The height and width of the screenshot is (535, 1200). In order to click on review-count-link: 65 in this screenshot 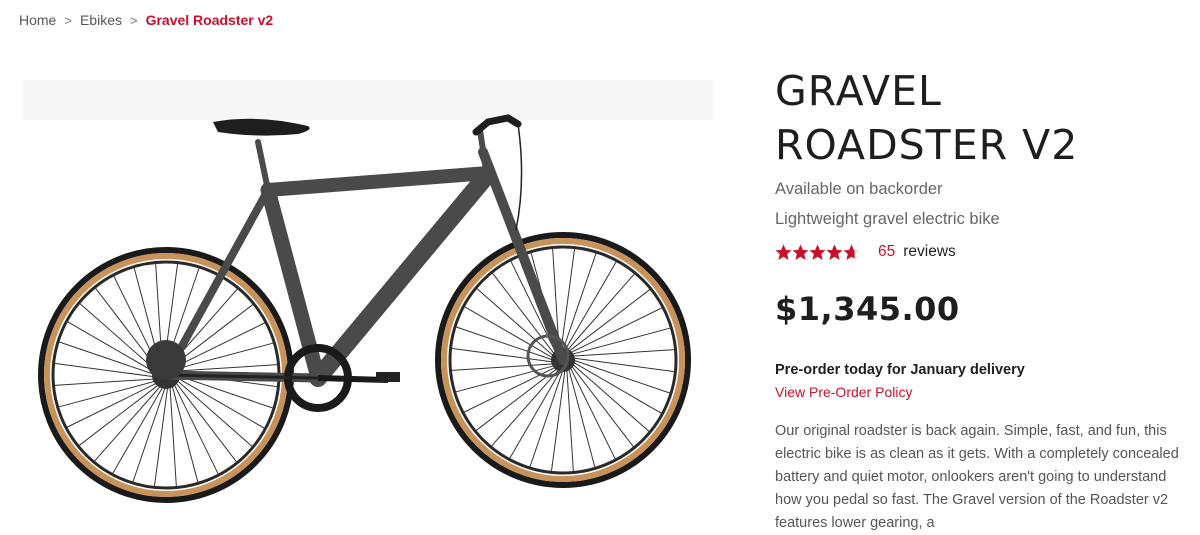, I will do `click(886, 252)`.